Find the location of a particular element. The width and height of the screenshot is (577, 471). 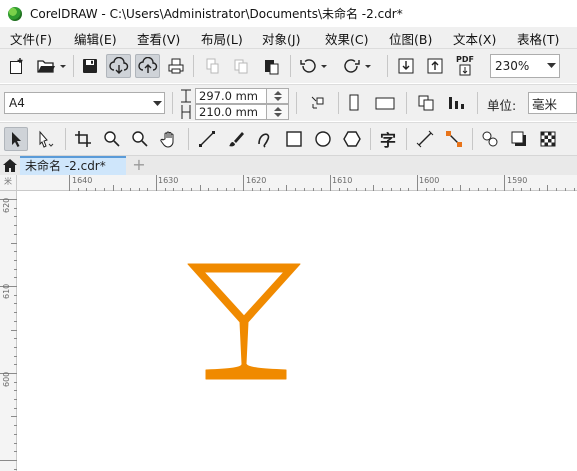

current-page-icon is located at coordinates (456, 103).